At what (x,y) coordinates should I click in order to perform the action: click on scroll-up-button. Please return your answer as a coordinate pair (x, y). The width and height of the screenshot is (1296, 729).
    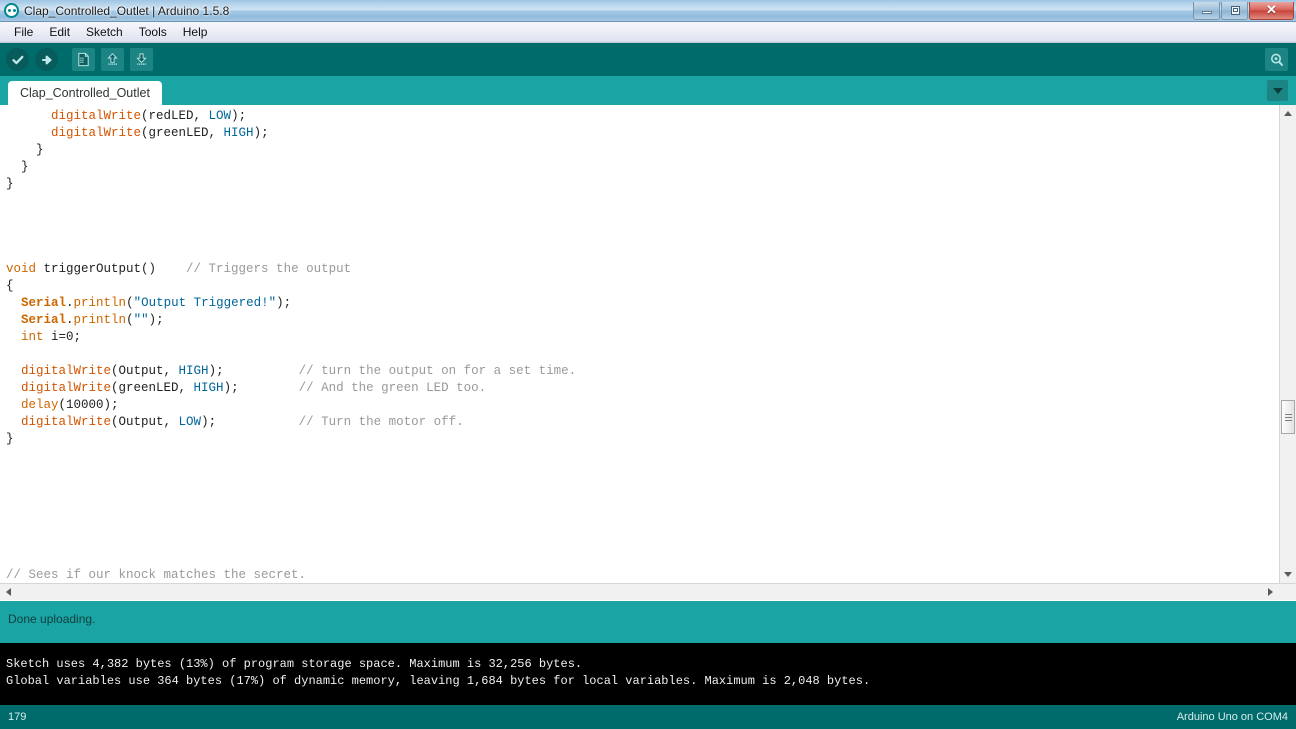
    Looking at the image, I should click on (1288, 113).